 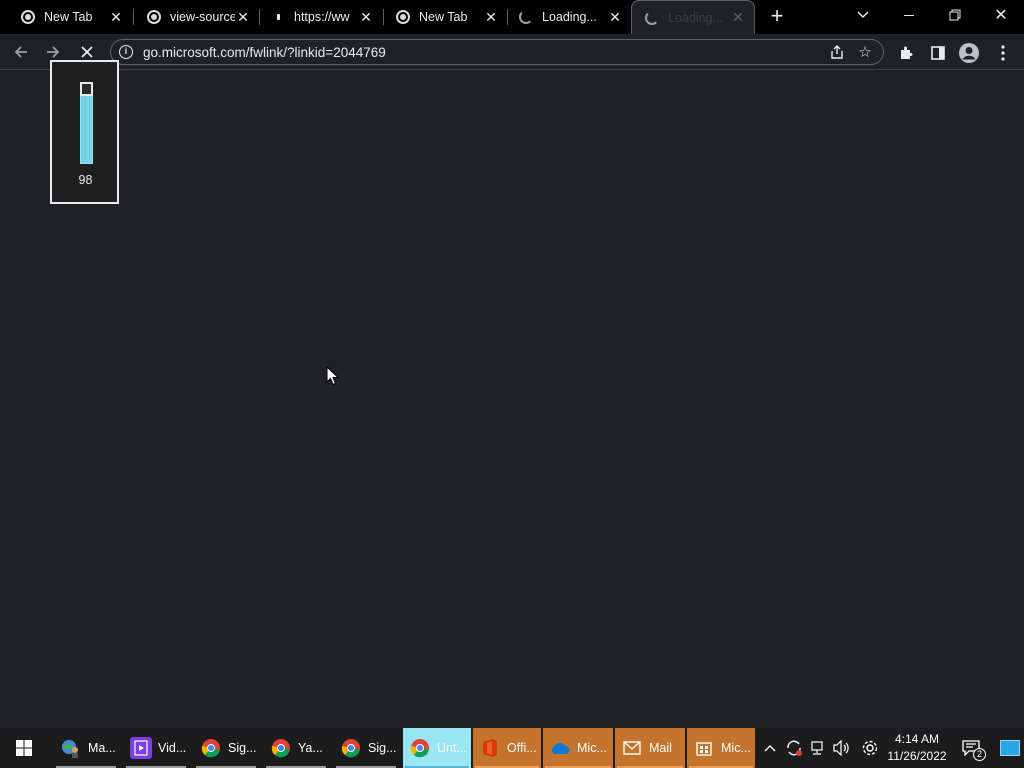 I want to click on windows-logo-icon, so click(x=24, y=748).